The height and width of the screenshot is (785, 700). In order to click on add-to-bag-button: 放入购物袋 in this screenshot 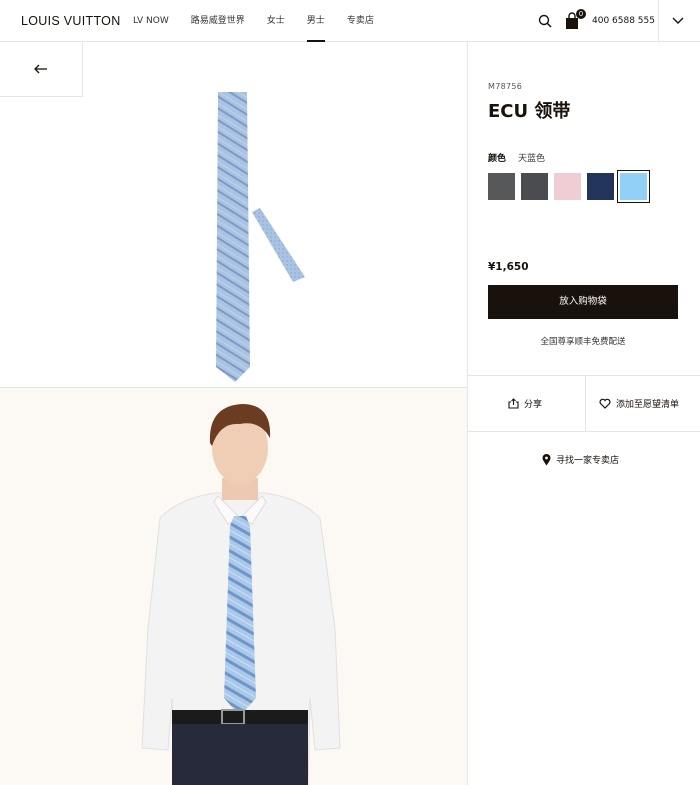, I will do `click(583, 302)`.